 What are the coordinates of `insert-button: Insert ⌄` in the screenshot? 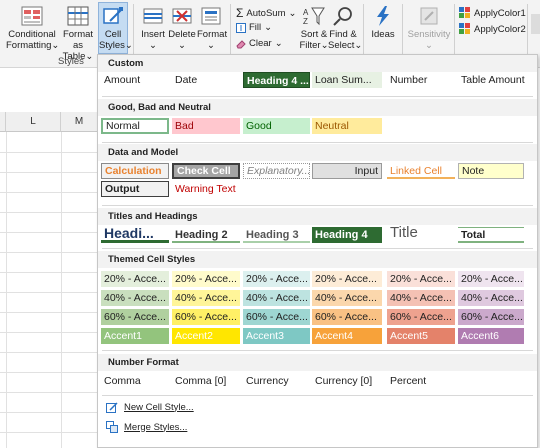 It's located at (153, 27).